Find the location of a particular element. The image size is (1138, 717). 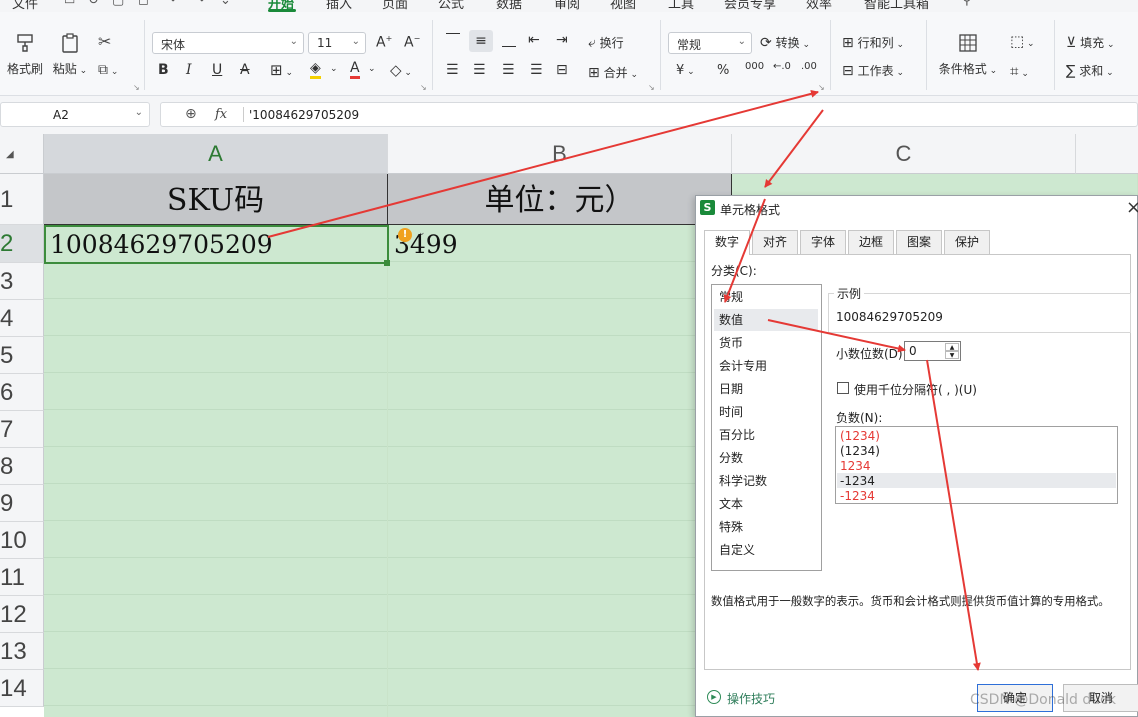

column-header-b: B is located at coordinates (560, 154).